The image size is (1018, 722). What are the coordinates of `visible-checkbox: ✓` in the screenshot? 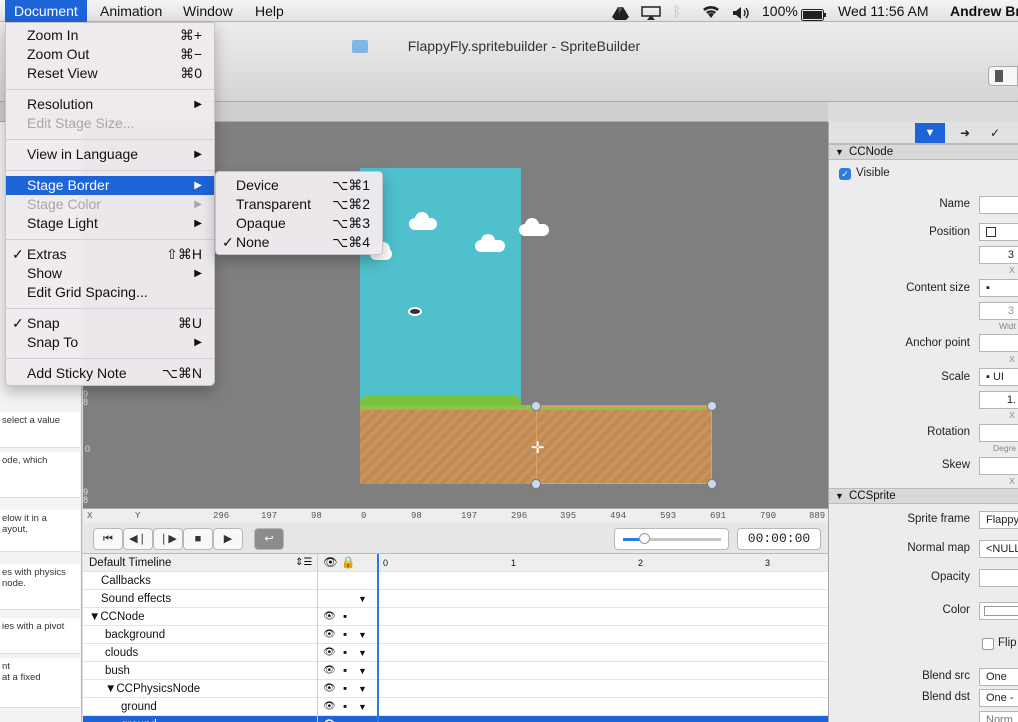 It's located at (845, 174).